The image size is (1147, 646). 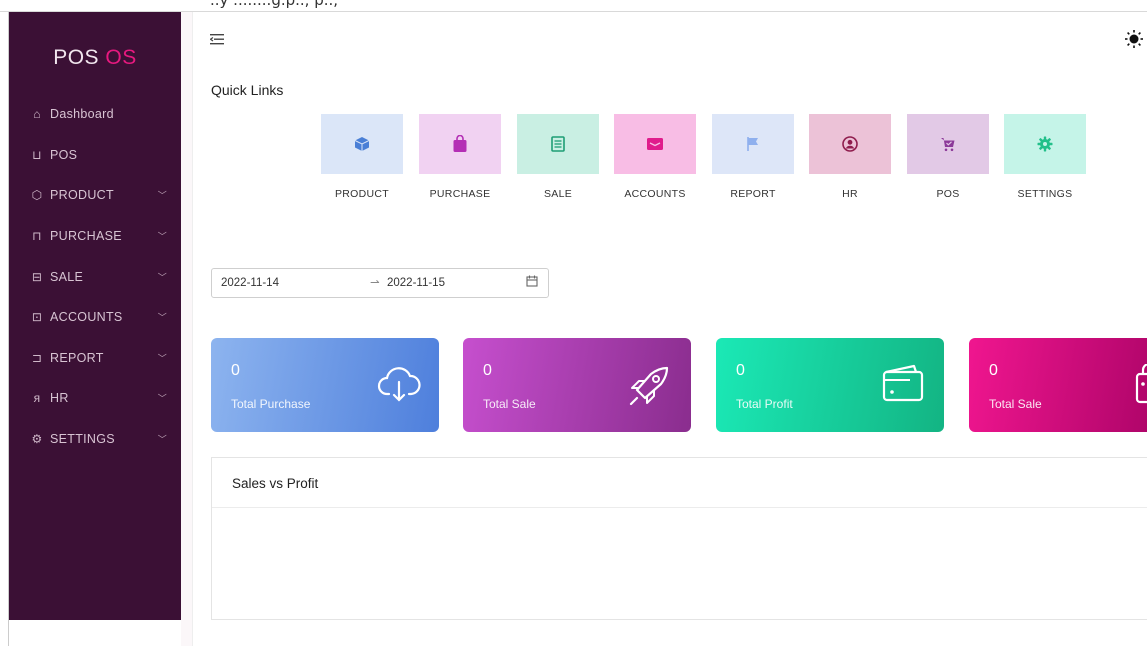 What do you see at coordinates (764, 404) in the screenshot?
I see `stat-label: Total Profit` at bounding box center [764, 404].